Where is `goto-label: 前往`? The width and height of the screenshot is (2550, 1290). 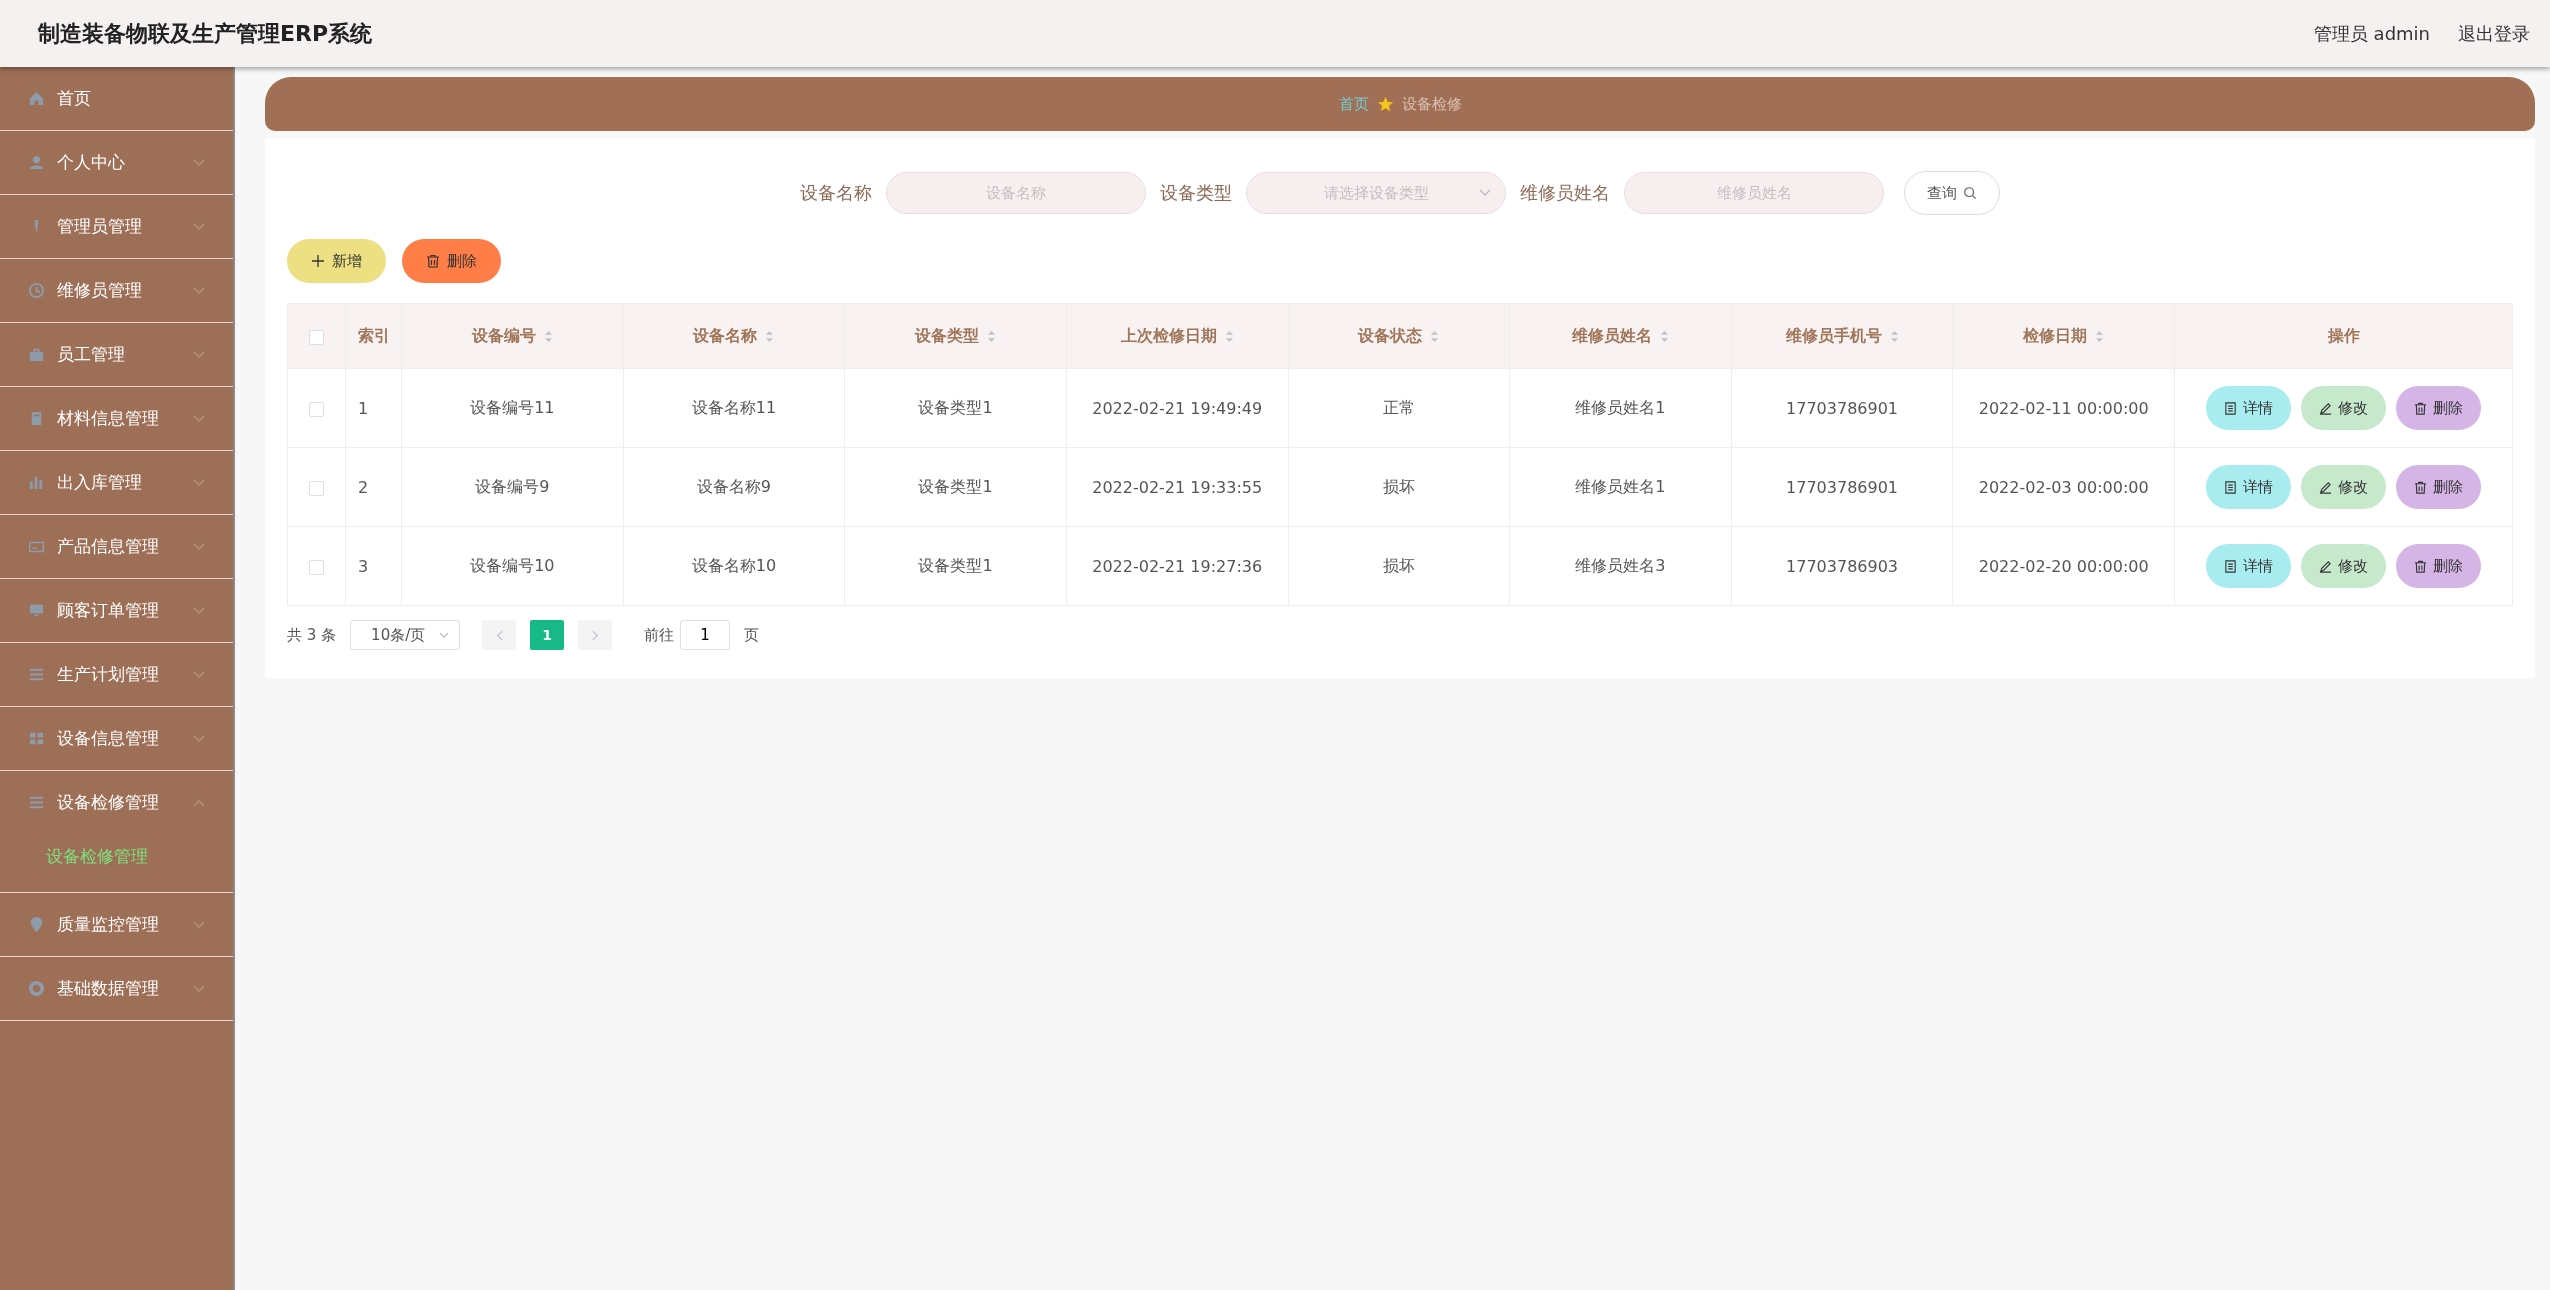
goto-label: 前往 is located at coordinates (659, 635).